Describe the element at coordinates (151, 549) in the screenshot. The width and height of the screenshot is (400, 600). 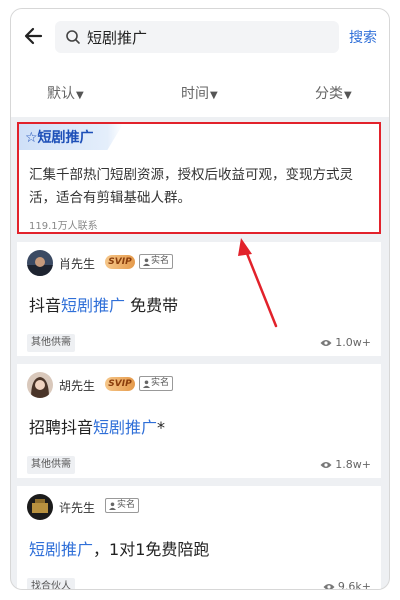
I see `title-text: ，1对1免费陪跑` at that location.